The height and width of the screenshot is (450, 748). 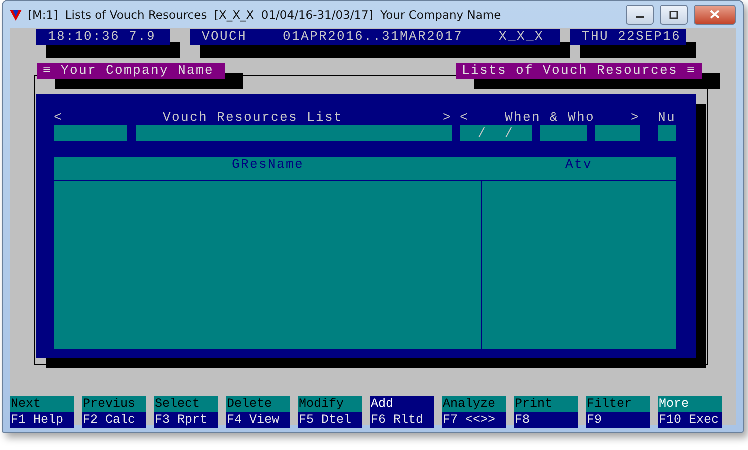 I want to click on status-box: THU 22SEP16, so click(x=628, y=37).